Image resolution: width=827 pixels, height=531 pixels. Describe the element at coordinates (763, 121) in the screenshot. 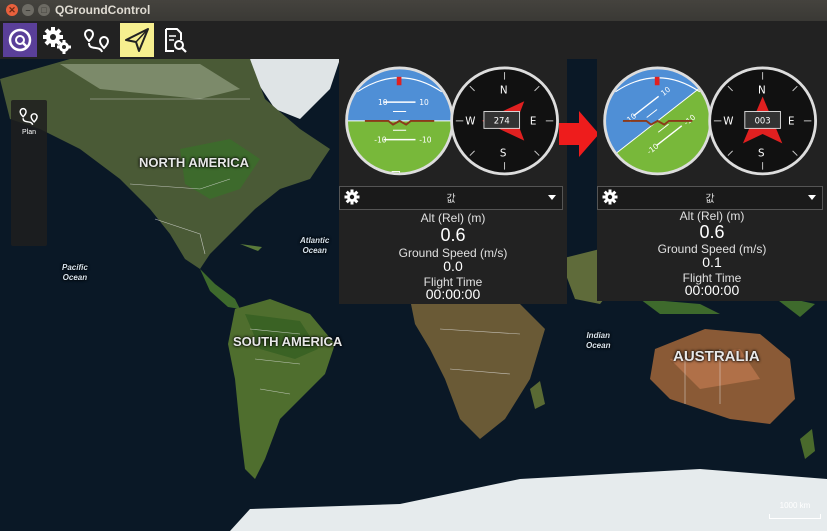

I see `heading-readout: 003` at that location.